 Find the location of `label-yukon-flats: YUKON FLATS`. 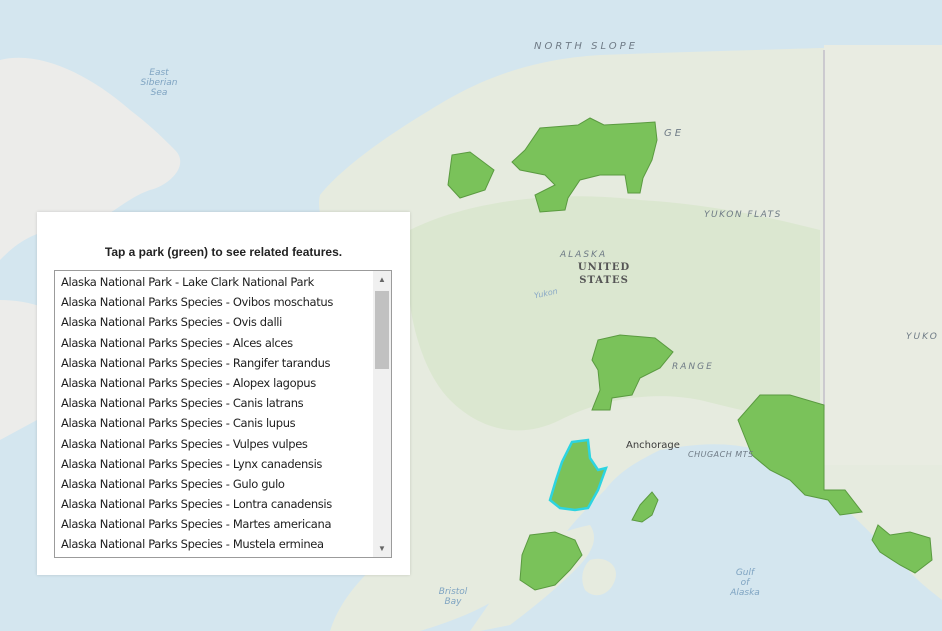

label-yukon-flats: YUKON FLATS is located at coordinates (743, 215).